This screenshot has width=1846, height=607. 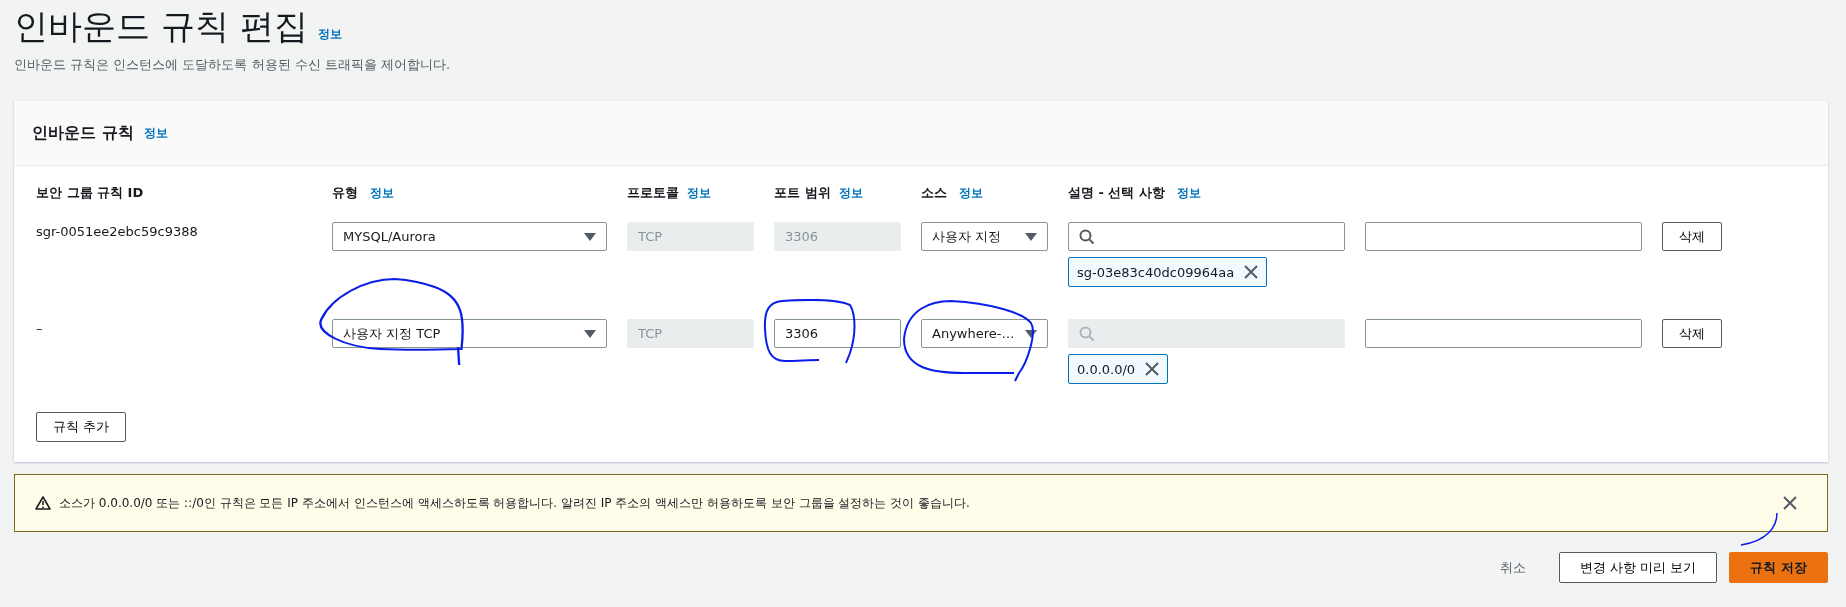 I want to click on panel-title: 인바운드 규칙, so click(x=83, y=133).